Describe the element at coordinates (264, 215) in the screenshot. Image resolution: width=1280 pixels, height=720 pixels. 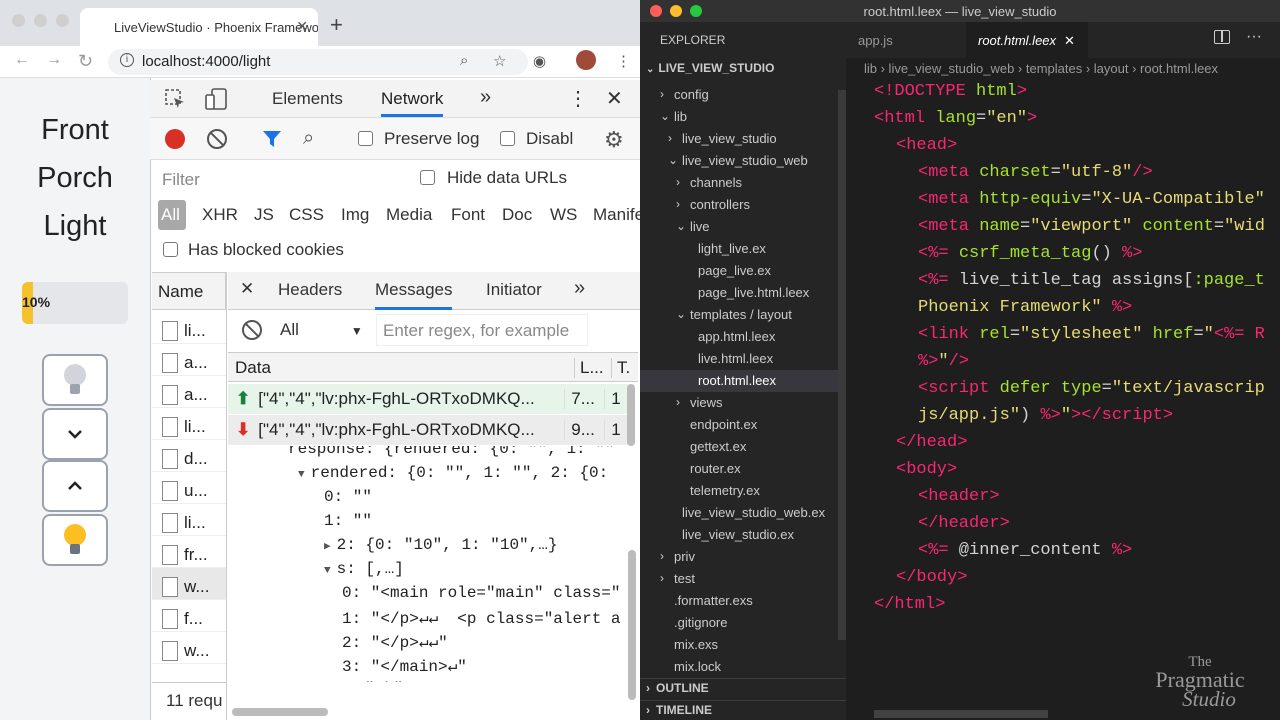
I see `type-filter-js: JS` at that location.